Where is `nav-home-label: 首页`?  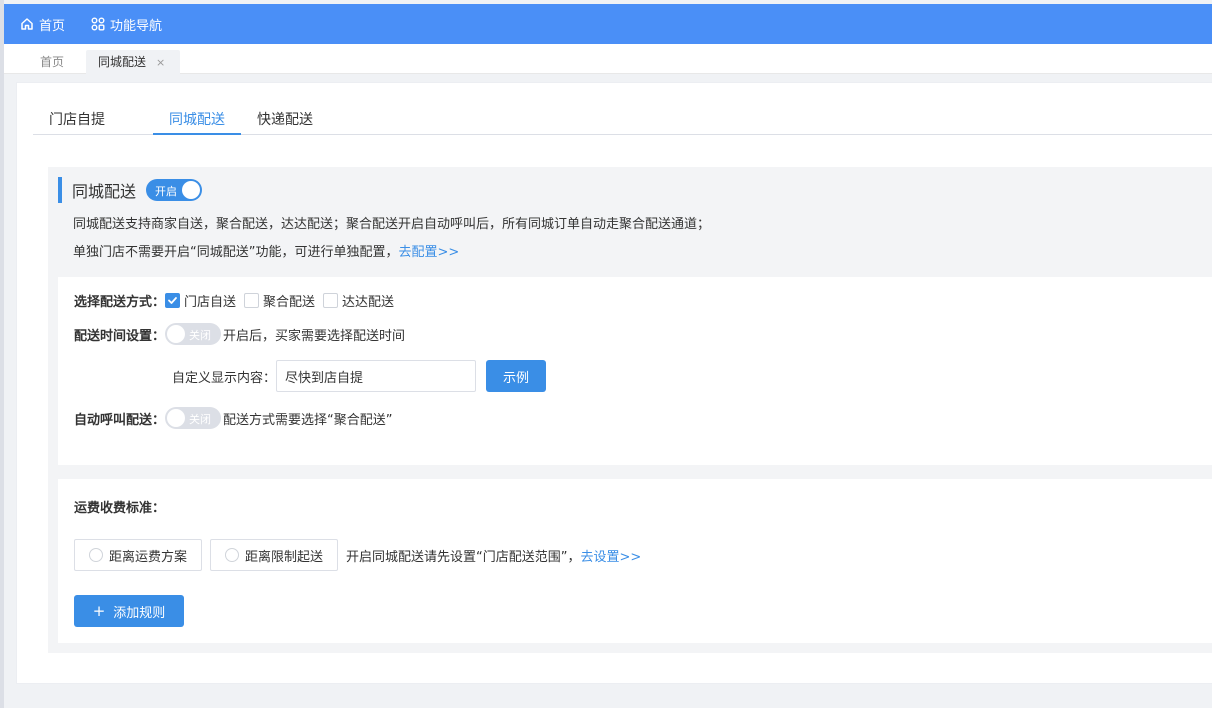
nav-home-label: 首页 is located at coordinates (52, 26).